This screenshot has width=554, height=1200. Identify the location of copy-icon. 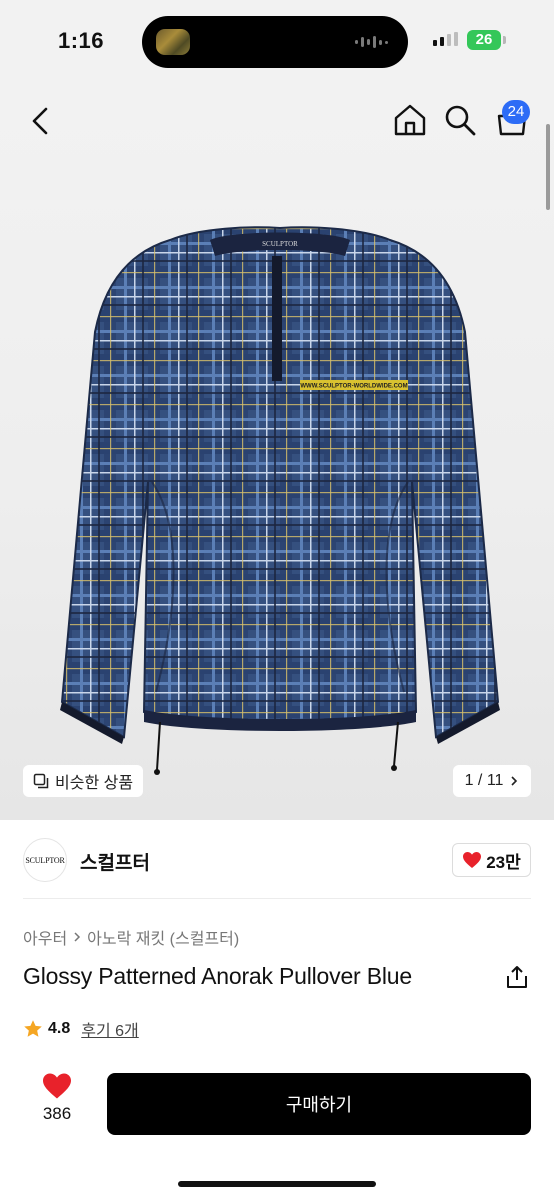
(41, 781).